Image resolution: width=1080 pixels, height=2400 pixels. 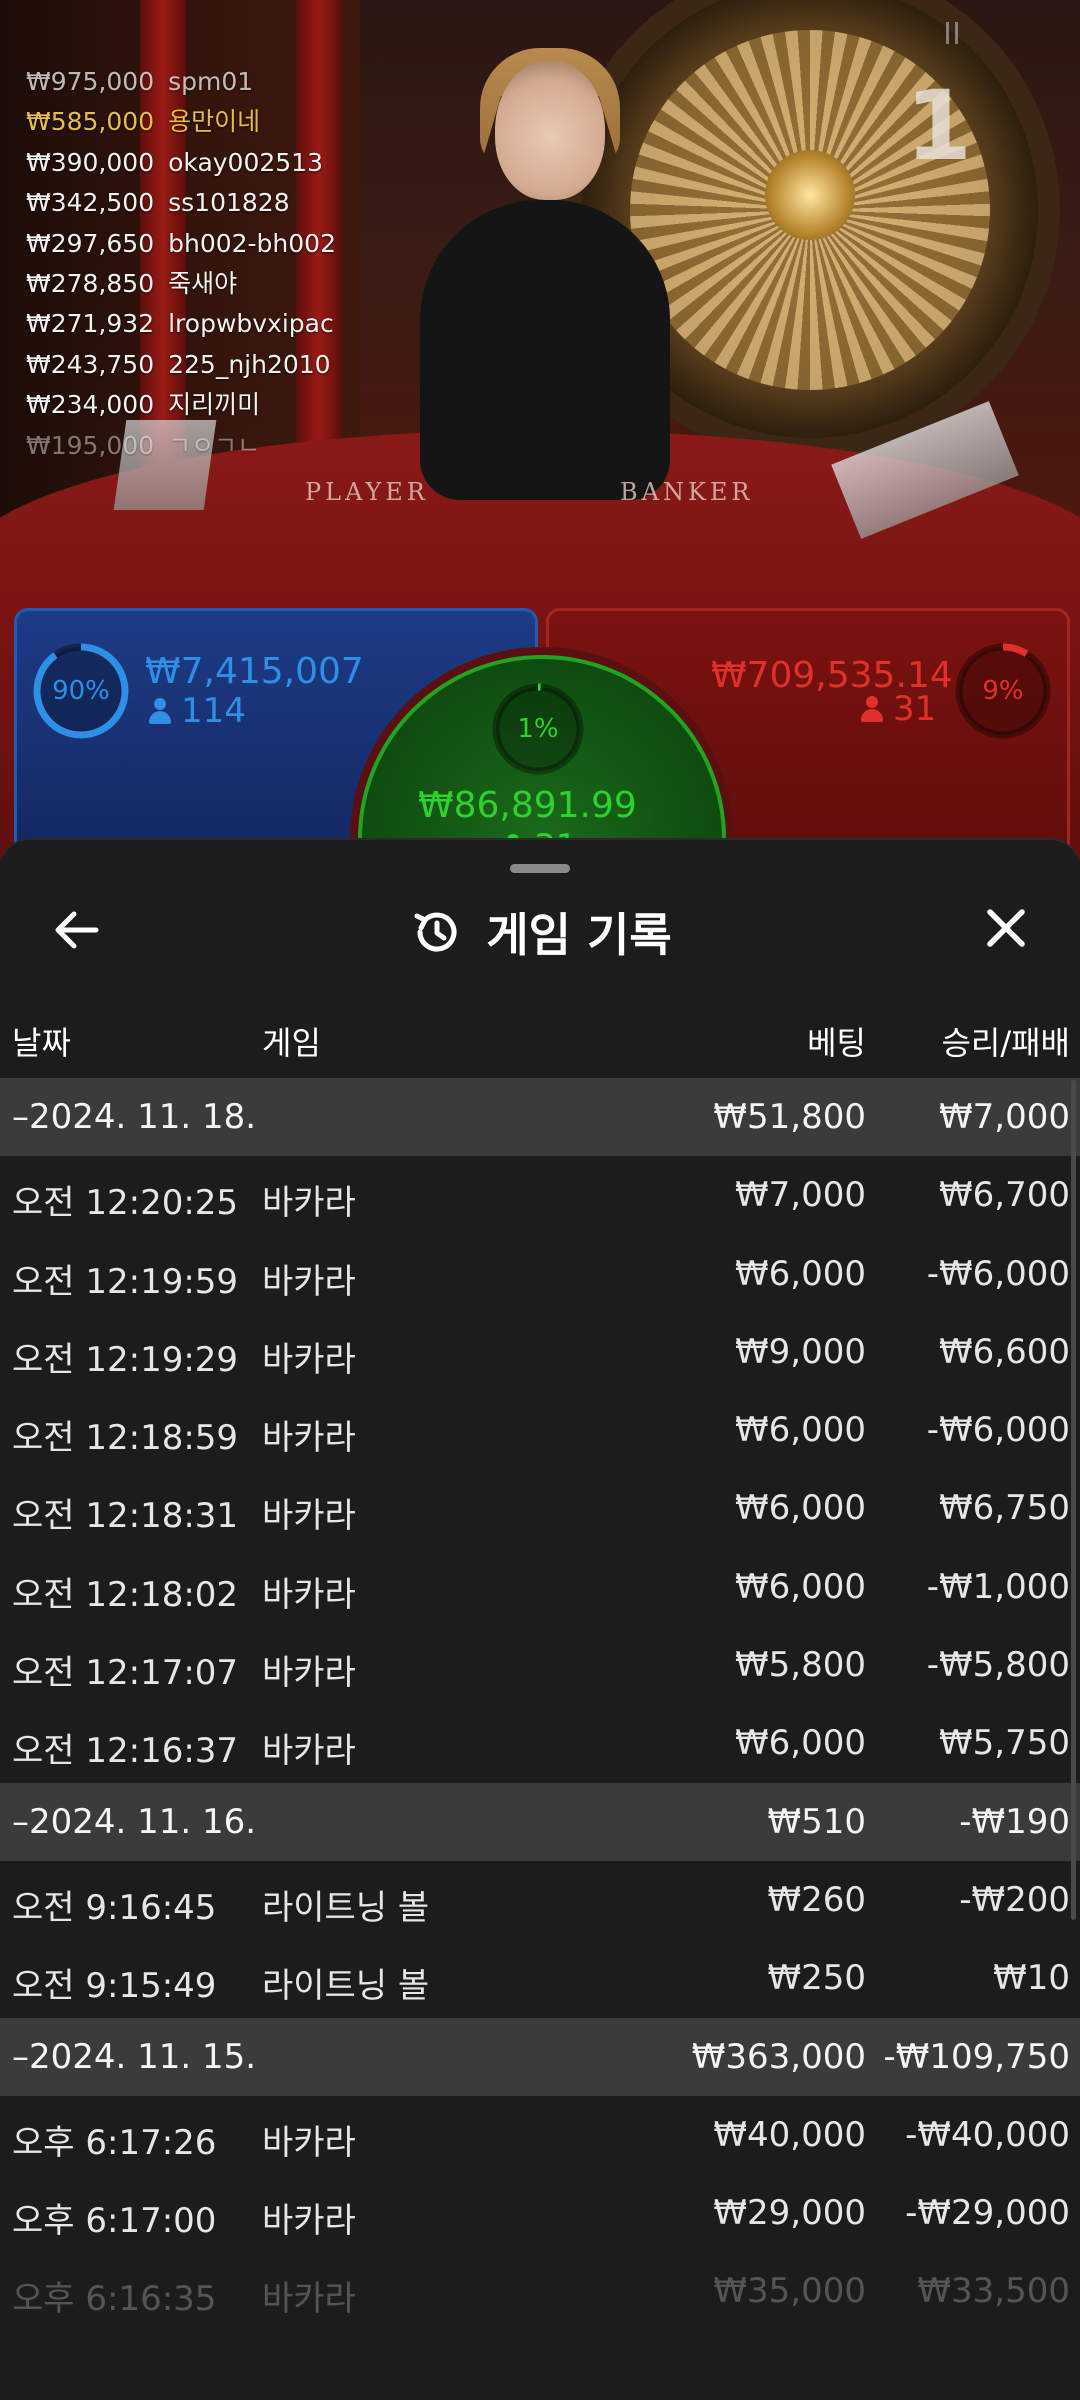 What do you see at coordinates (540, 1900) in the screenshot?
I see `history-row: 오전 9:16:45 라이트닝 볼 ₩260 -₩200` at bounding box center [540, 1900].